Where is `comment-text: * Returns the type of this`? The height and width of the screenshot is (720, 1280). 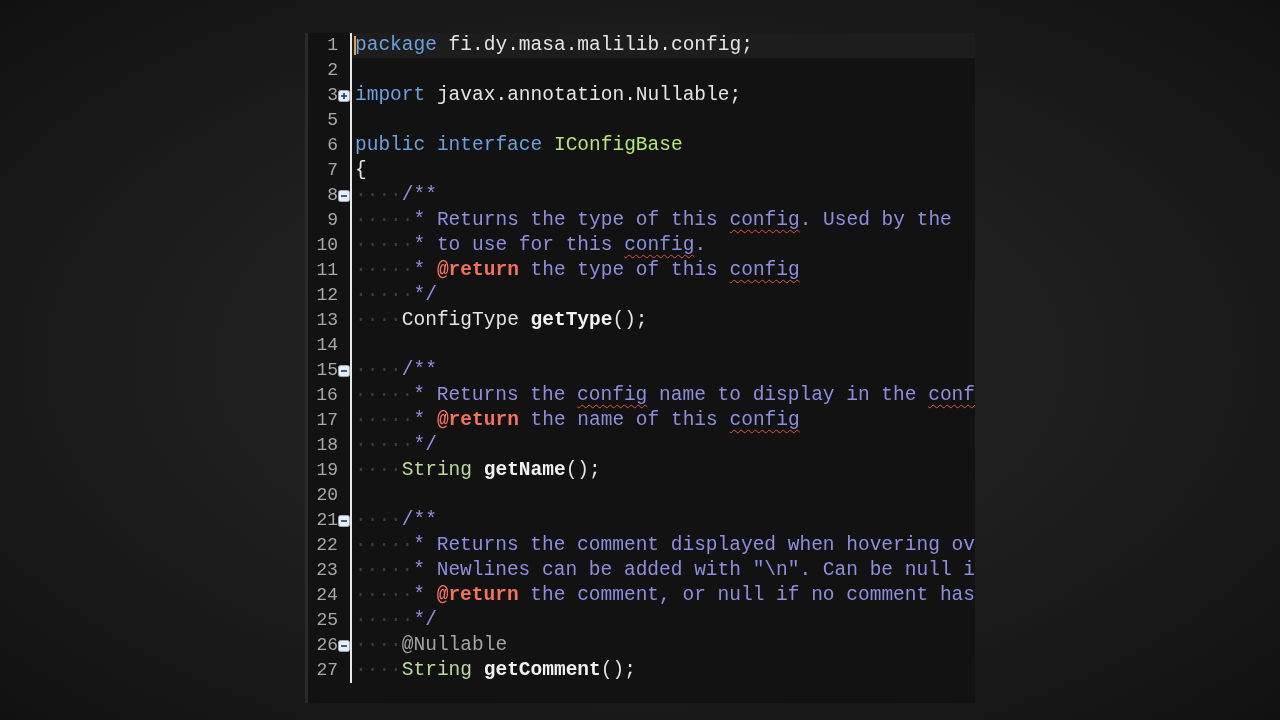
comment-text: * Returns the type of this is located at coordinates (566, 220).